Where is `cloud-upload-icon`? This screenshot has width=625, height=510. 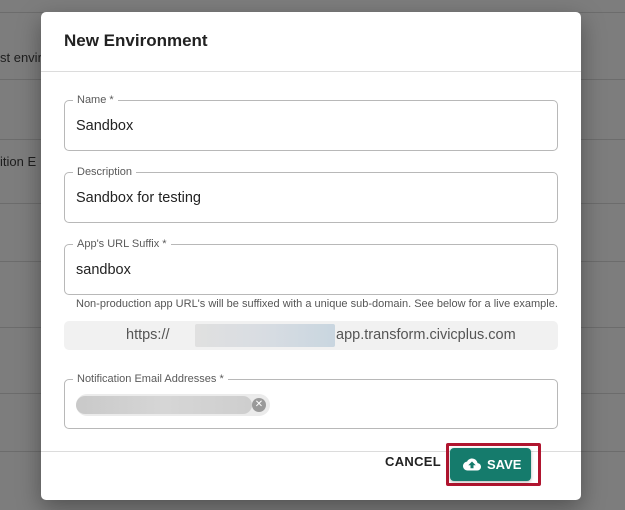 cloud-upload-icon is located at coordinates (472, 464).